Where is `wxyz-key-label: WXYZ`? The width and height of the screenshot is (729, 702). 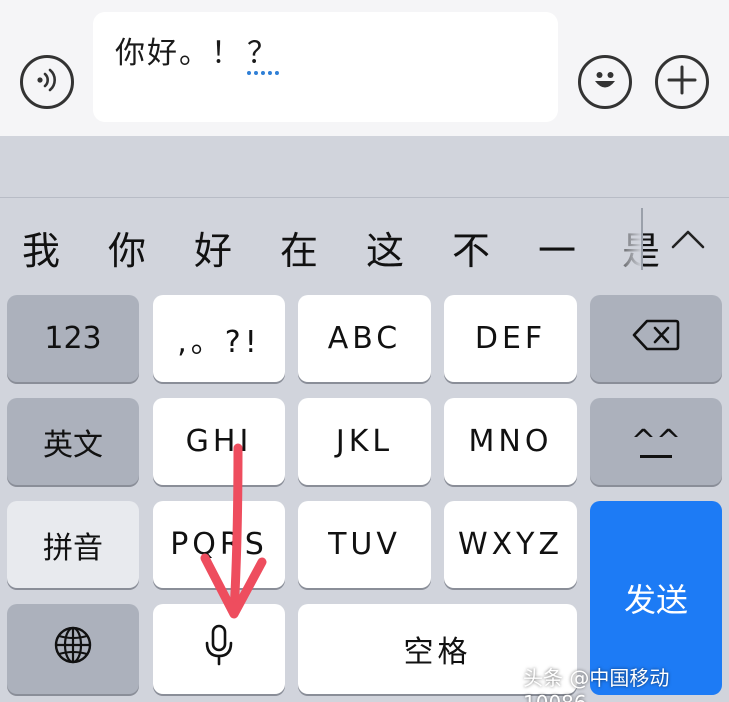 wxyz-key-label: WXYZ is located at coordinates (510, 544).